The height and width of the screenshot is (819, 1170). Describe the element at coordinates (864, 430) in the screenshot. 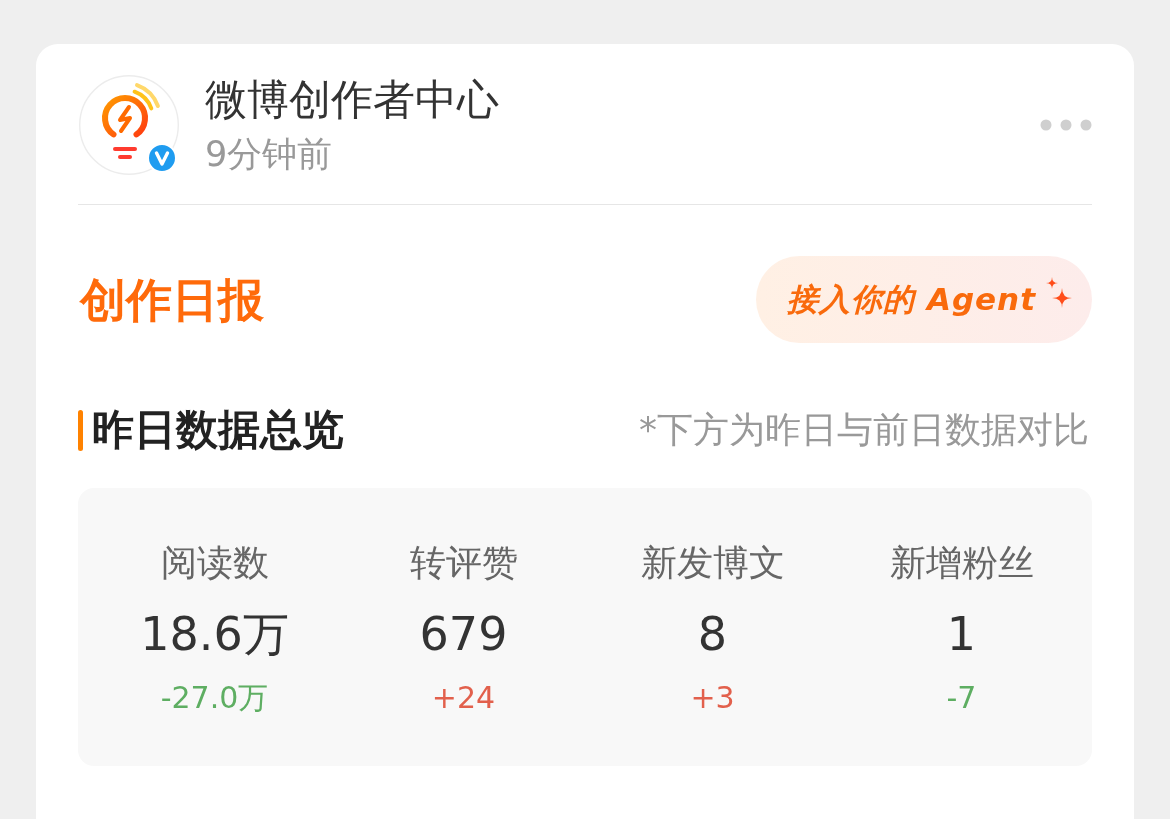

I see `comparison-note: *下方为昨日与前日数据对比` at that location.